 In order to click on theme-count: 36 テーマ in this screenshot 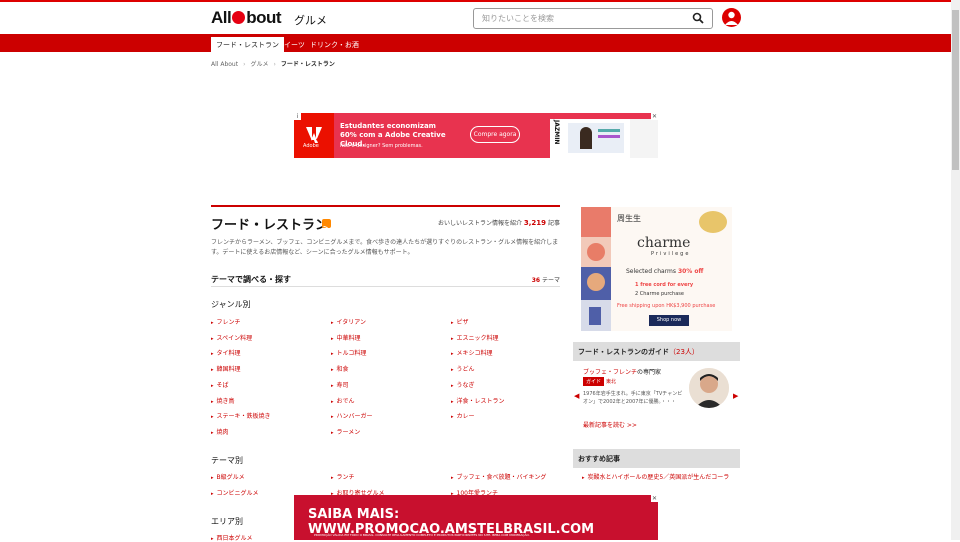, I will do `click(545, 280)`.